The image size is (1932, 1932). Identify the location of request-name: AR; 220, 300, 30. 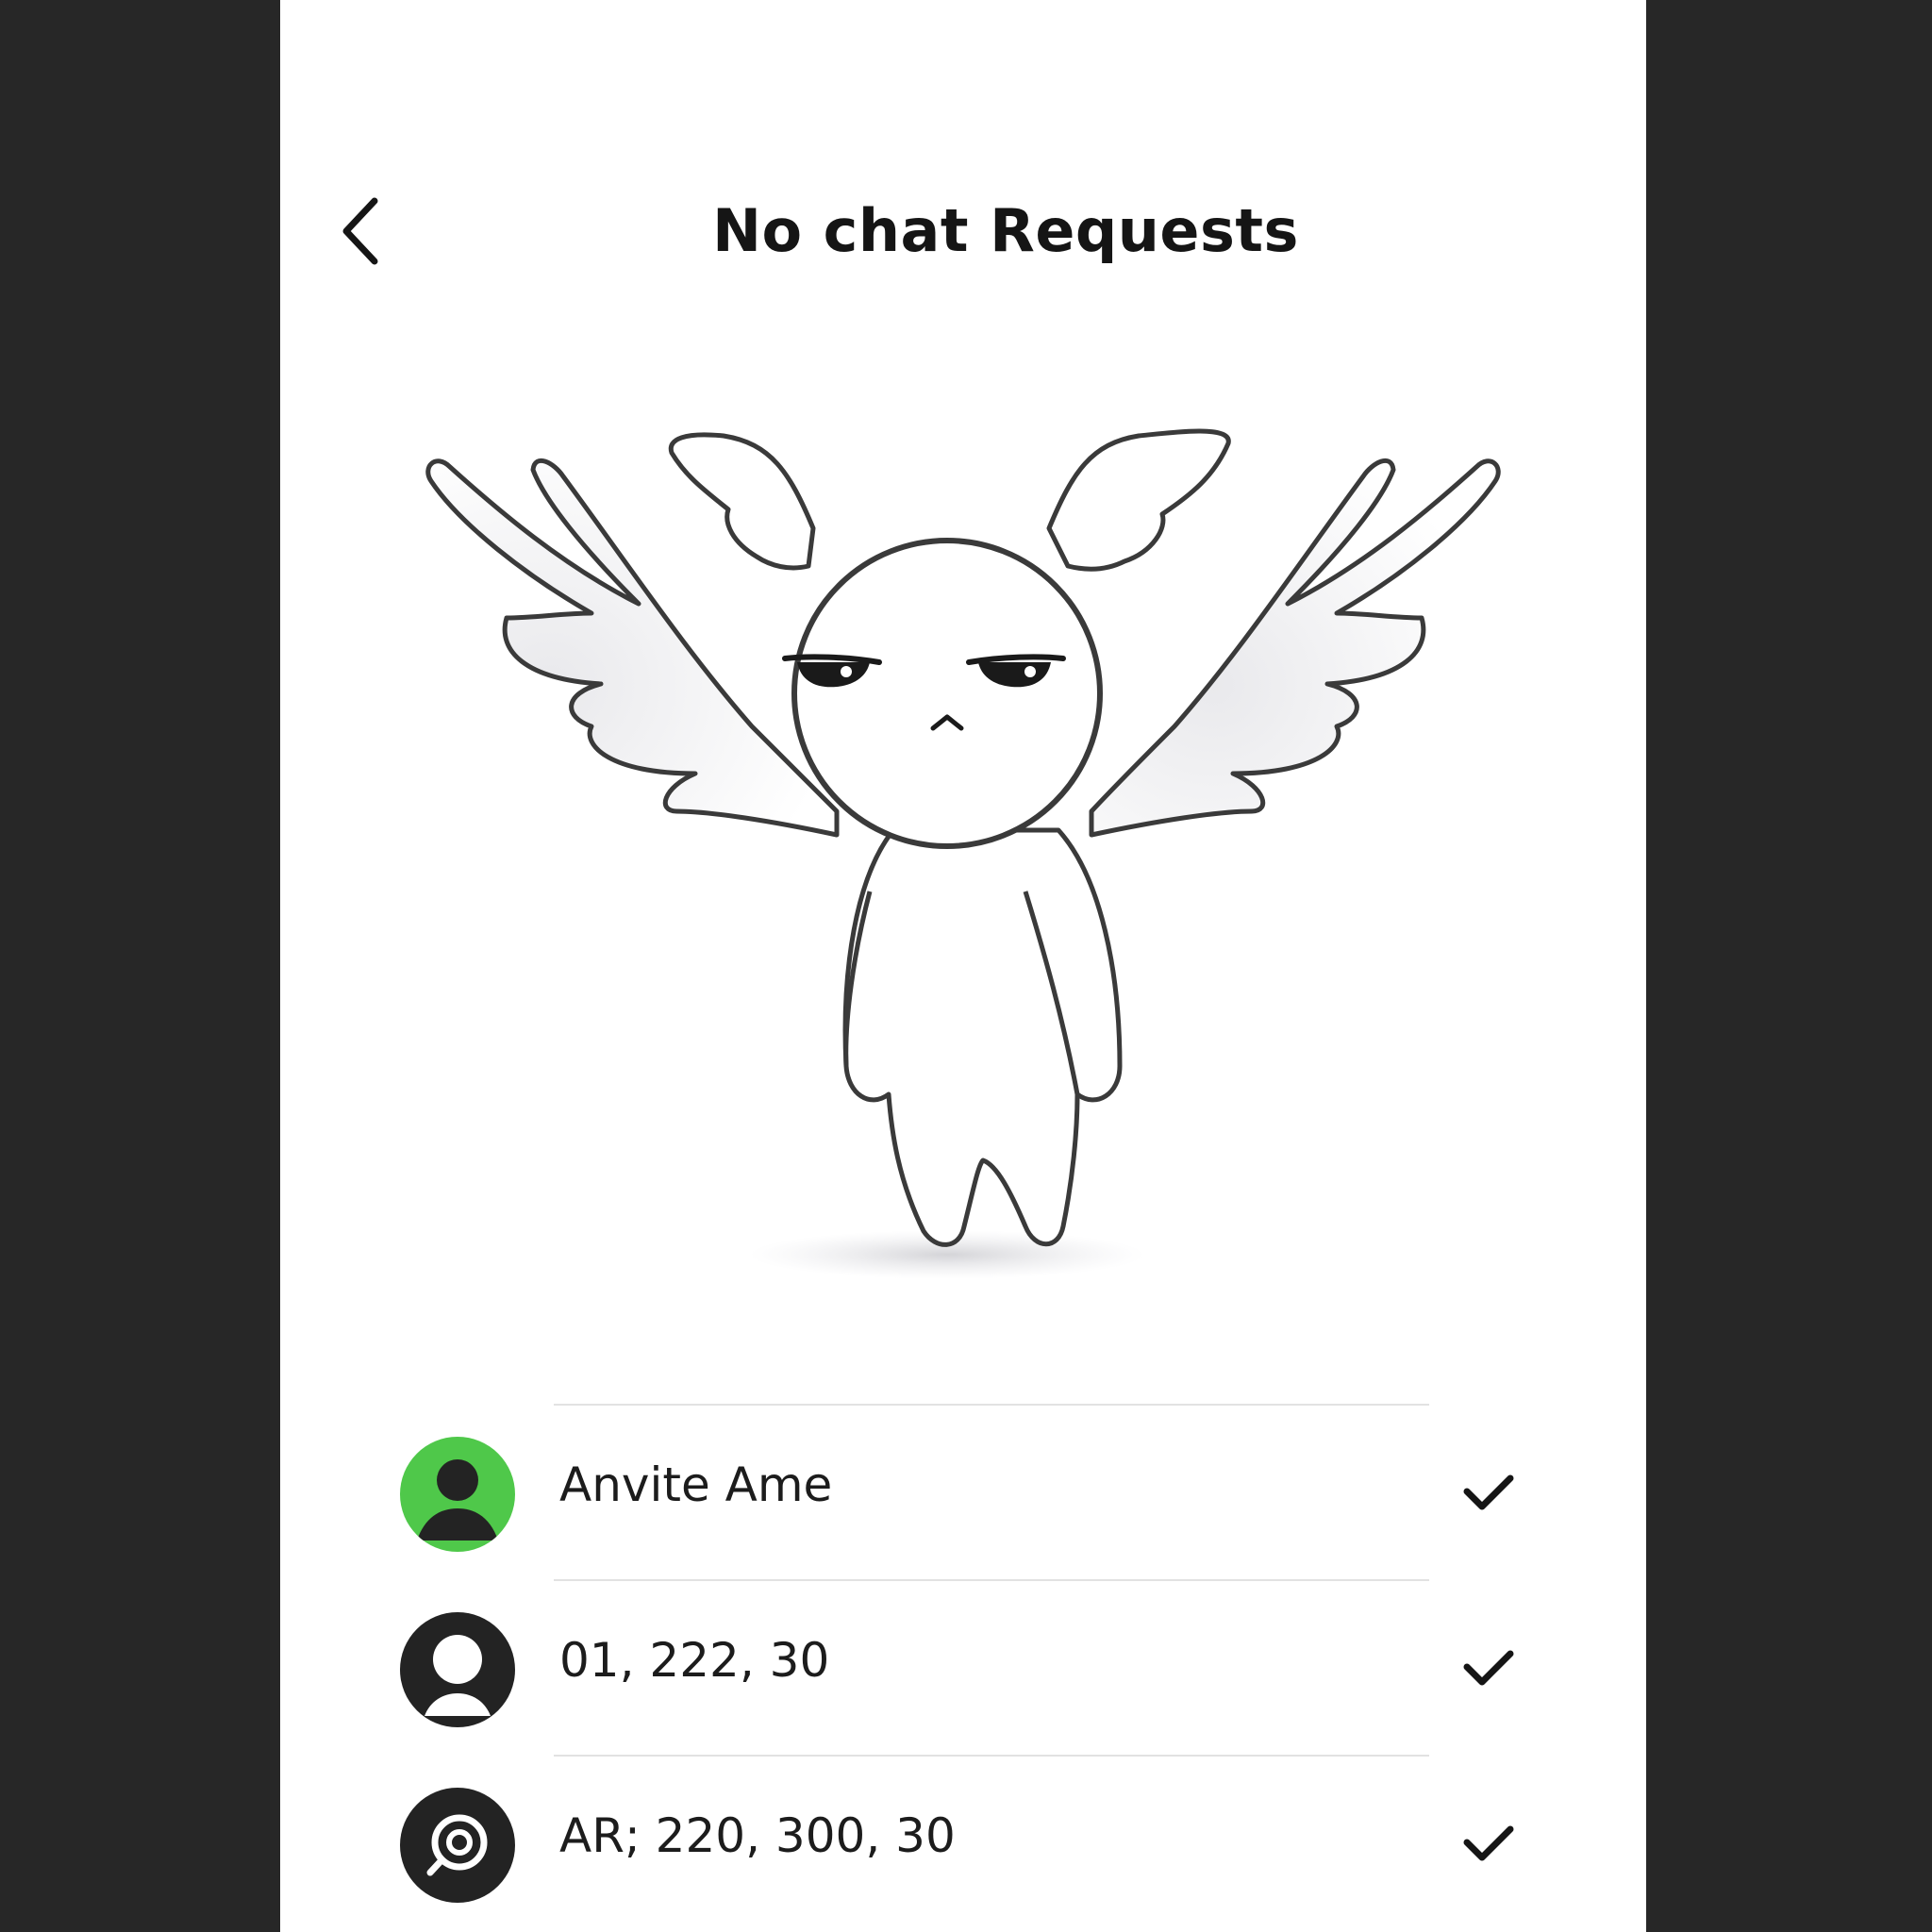
(757, 1836).